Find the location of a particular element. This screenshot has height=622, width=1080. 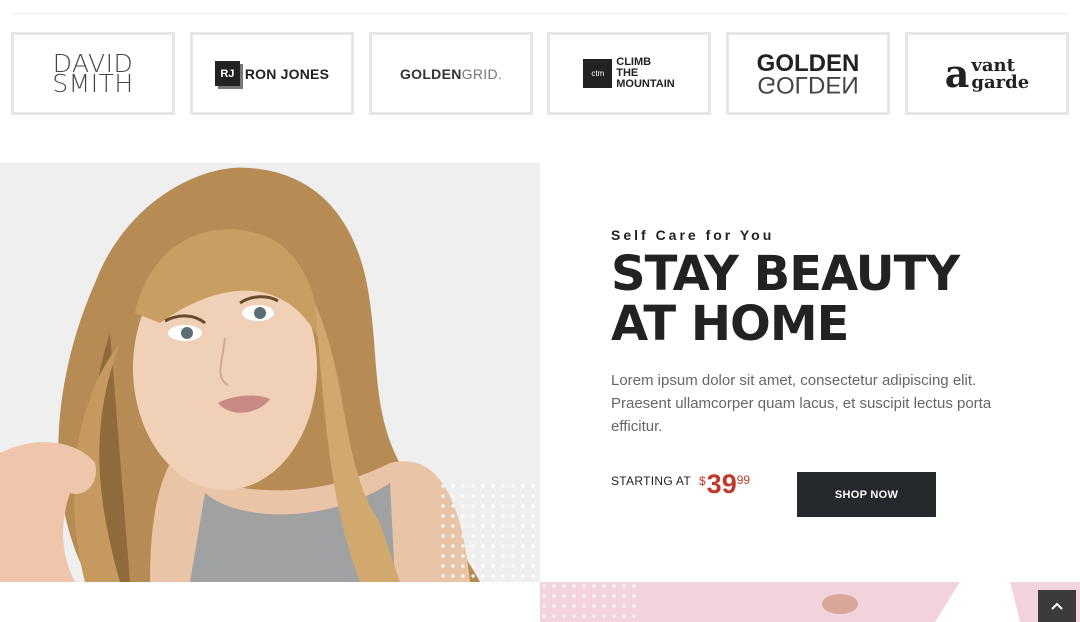

goldengrid-logo: GOLDENGRID. is located at coordinates (451, 74).